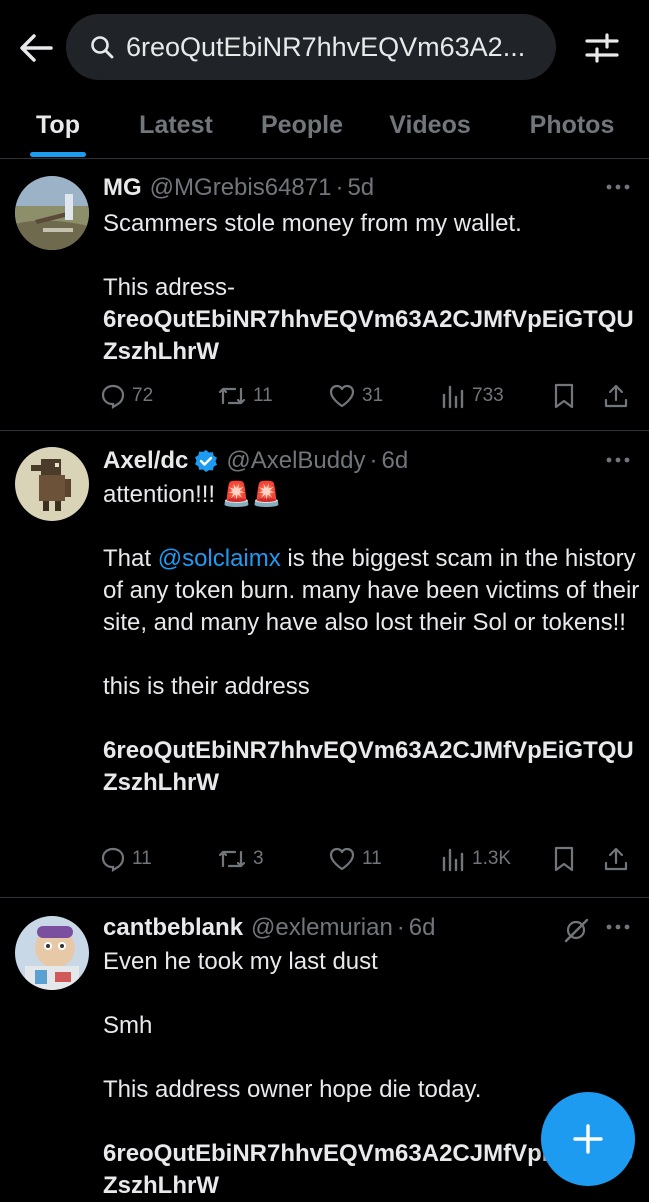  What do you see at coordinates (373, 395) in the screenshot?
I see `like-count: 31` at bounding box center [373, 395].